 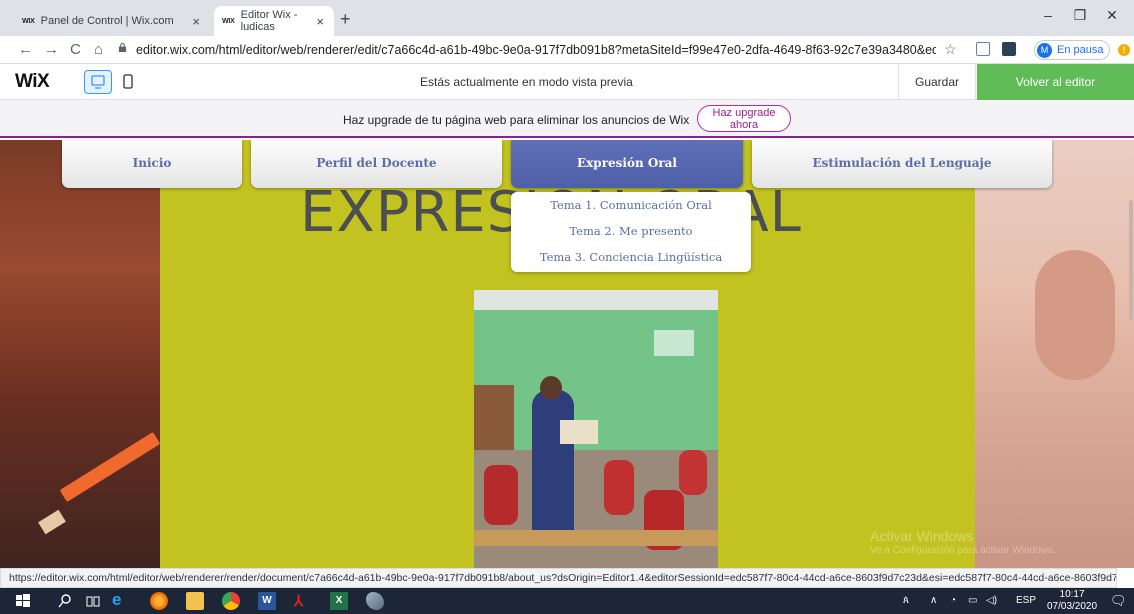 I want to click on network-icon: ◔, so click(x=953, y=600).